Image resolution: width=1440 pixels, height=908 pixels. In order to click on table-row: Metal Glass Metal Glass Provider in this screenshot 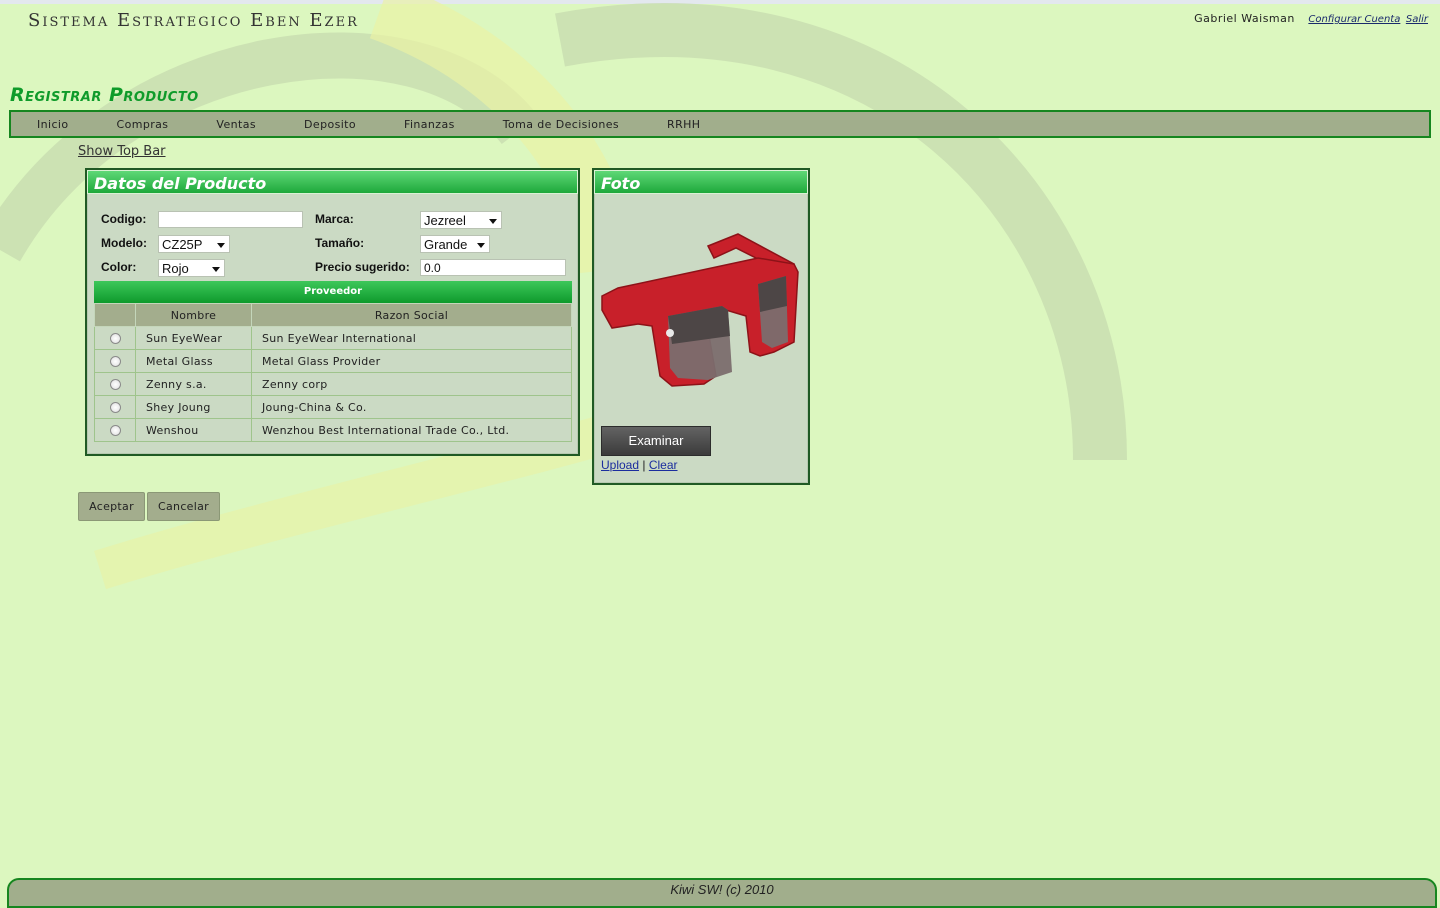, I will do `click(333, 361)`.